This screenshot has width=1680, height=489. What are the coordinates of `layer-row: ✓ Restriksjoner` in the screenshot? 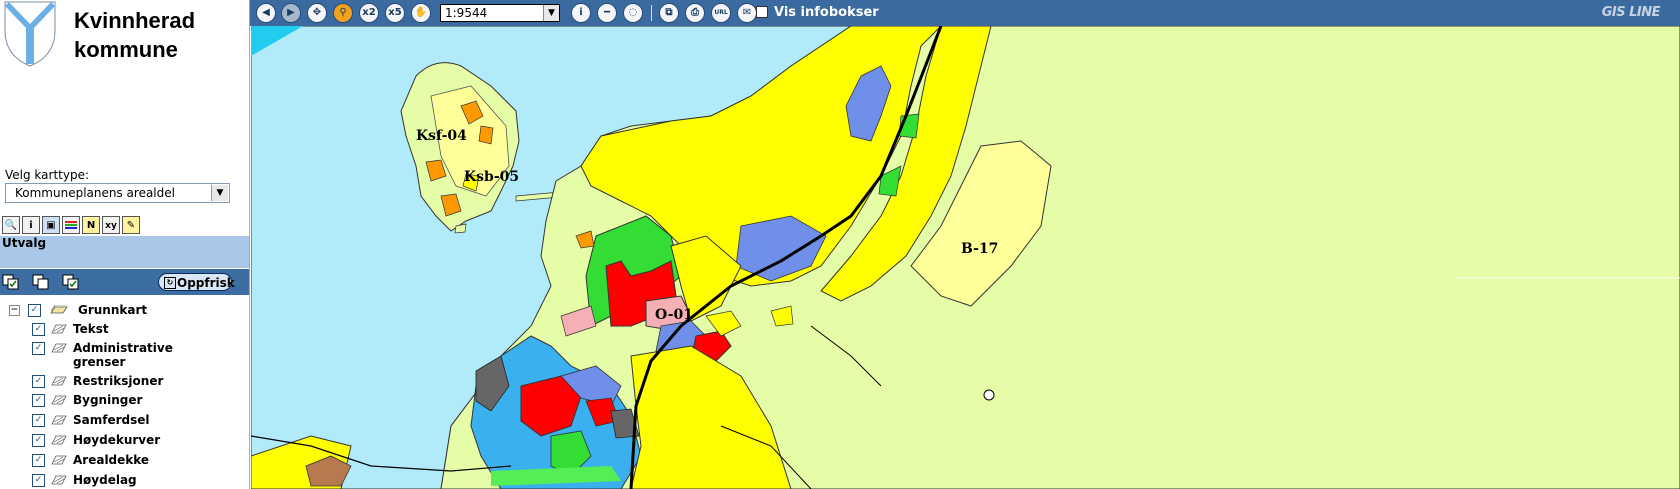 It's located at (124, 382).